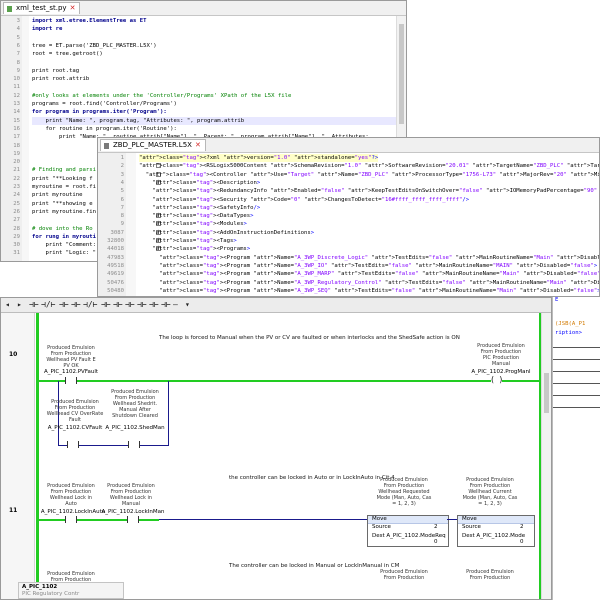  I want to click on line-number: 12, so click(16, 95).